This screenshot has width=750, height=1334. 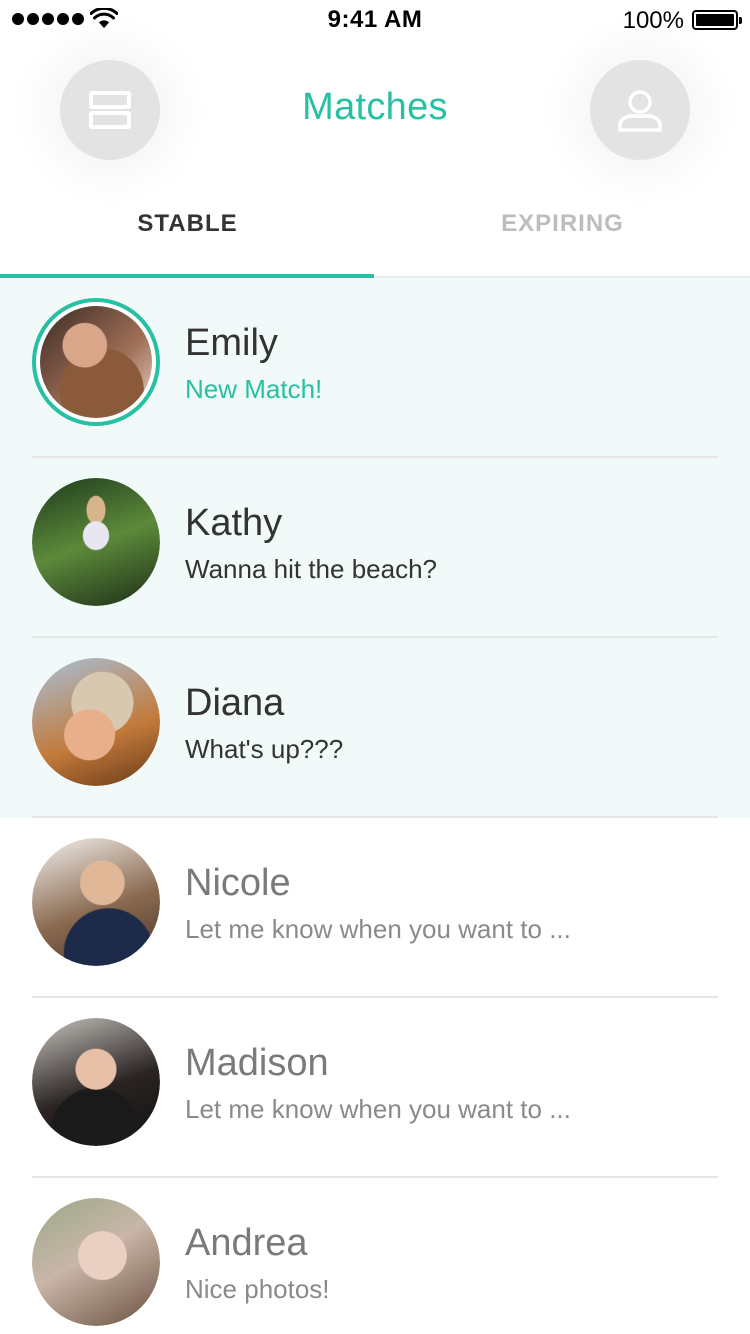 What do you see at coordinates (257, 1063) in the screenshot?
I see `match-name: Madison` at bounding box center [257, 1063].